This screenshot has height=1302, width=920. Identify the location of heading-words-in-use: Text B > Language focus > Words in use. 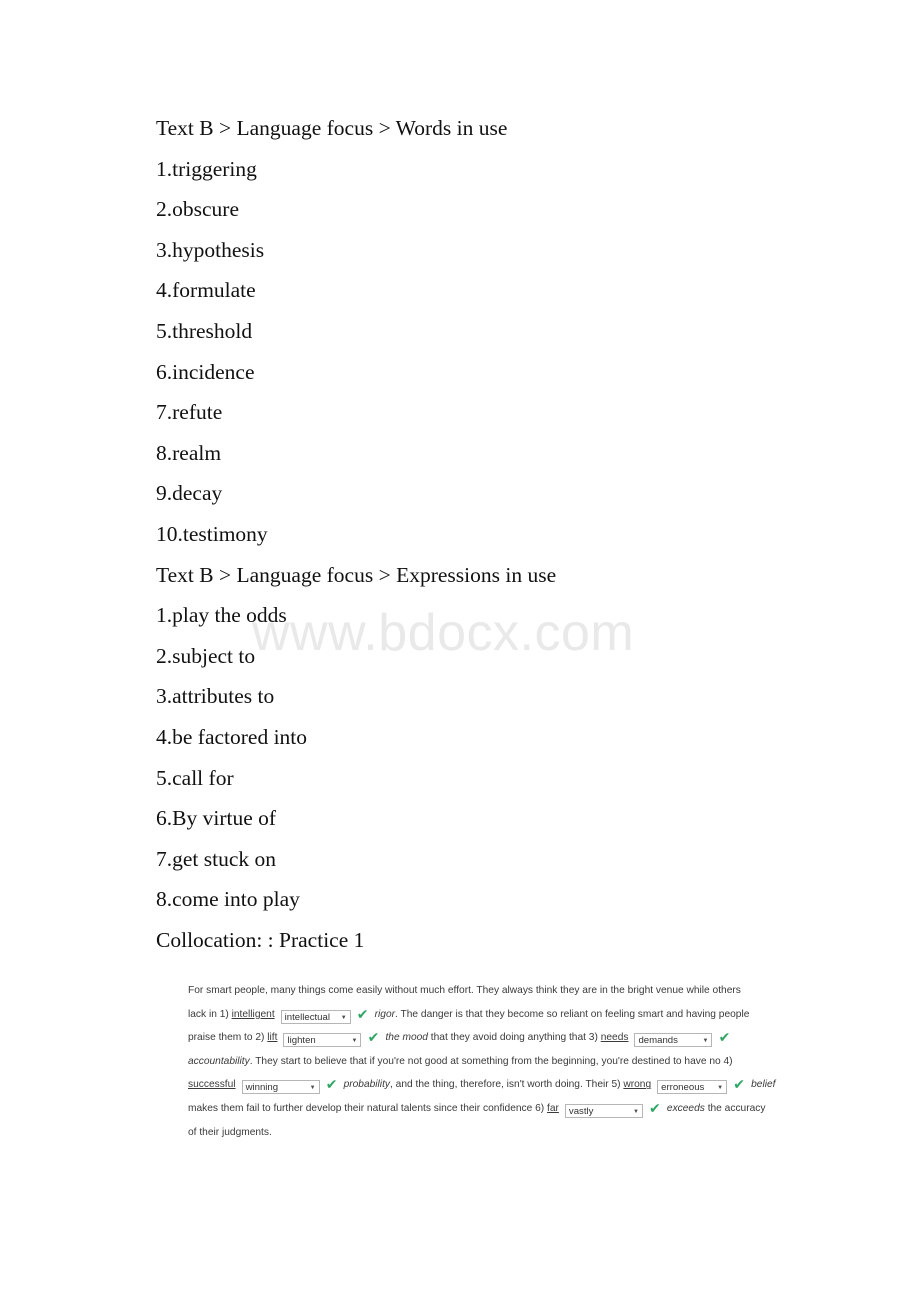
(332, 128).